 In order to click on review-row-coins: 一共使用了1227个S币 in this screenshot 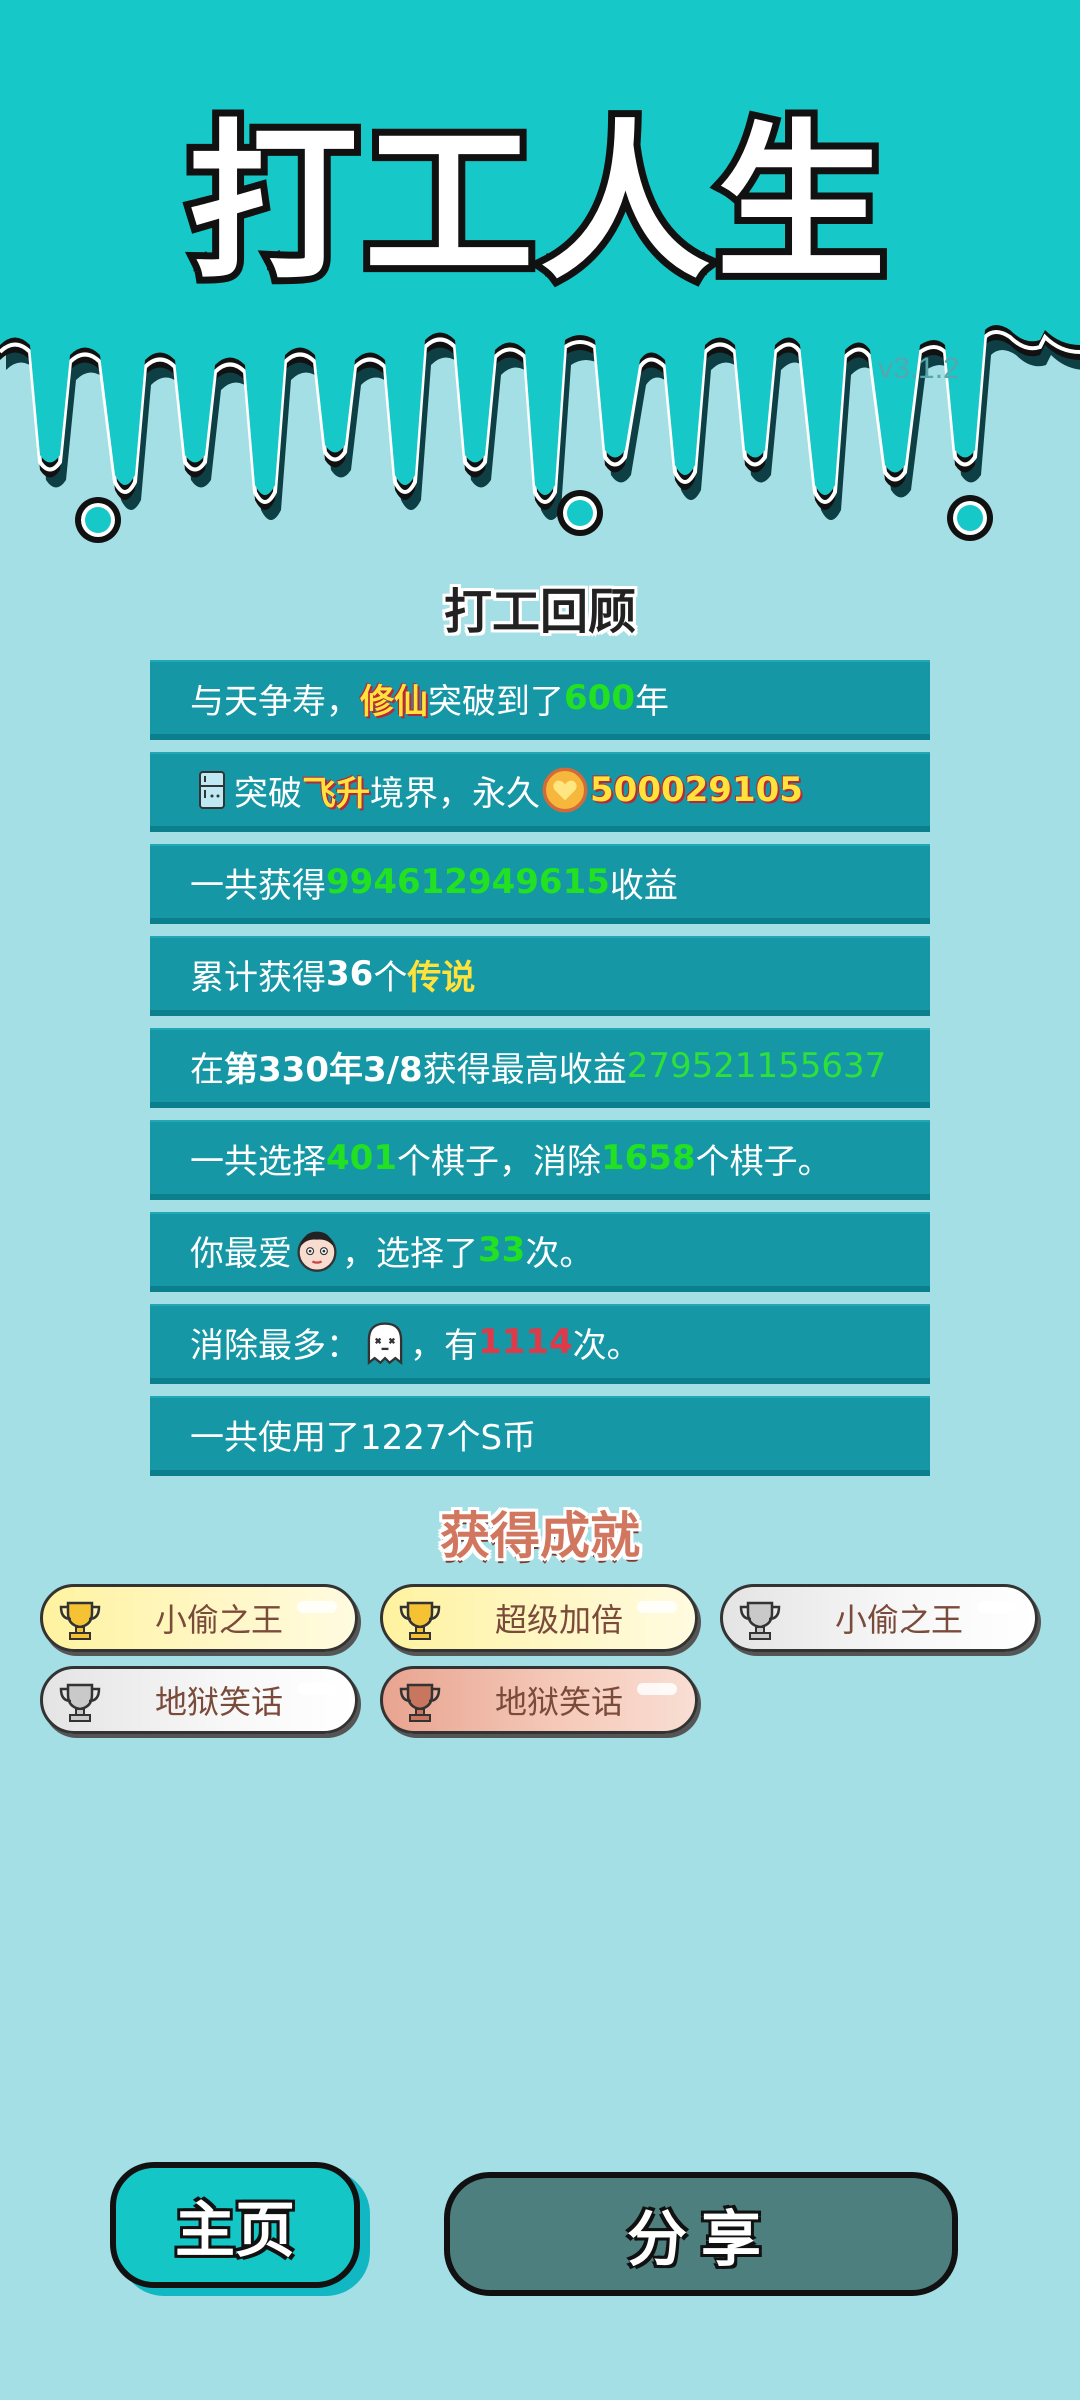, I will do `click(540, 1436)`.